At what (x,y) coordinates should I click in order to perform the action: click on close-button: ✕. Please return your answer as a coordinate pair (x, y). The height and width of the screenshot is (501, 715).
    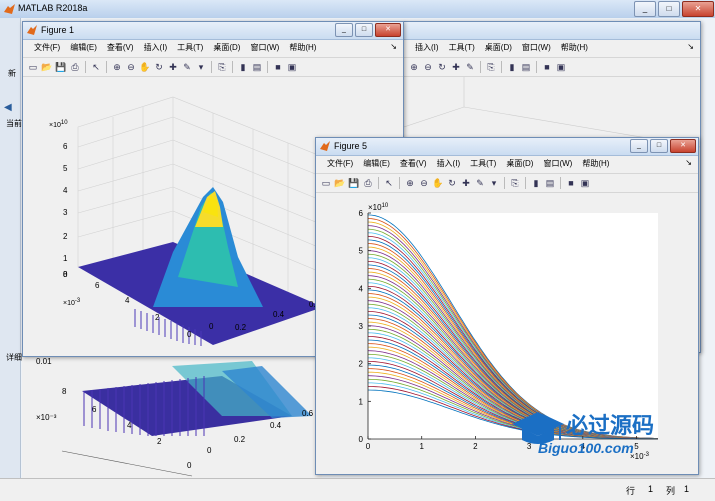
    Looking at the image, I should click on (698, 9).